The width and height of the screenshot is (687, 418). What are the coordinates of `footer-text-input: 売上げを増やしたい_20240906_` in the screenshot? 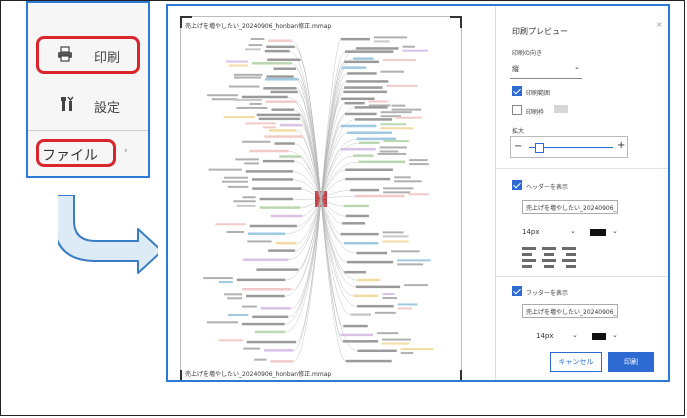 It's located at (570, 311).